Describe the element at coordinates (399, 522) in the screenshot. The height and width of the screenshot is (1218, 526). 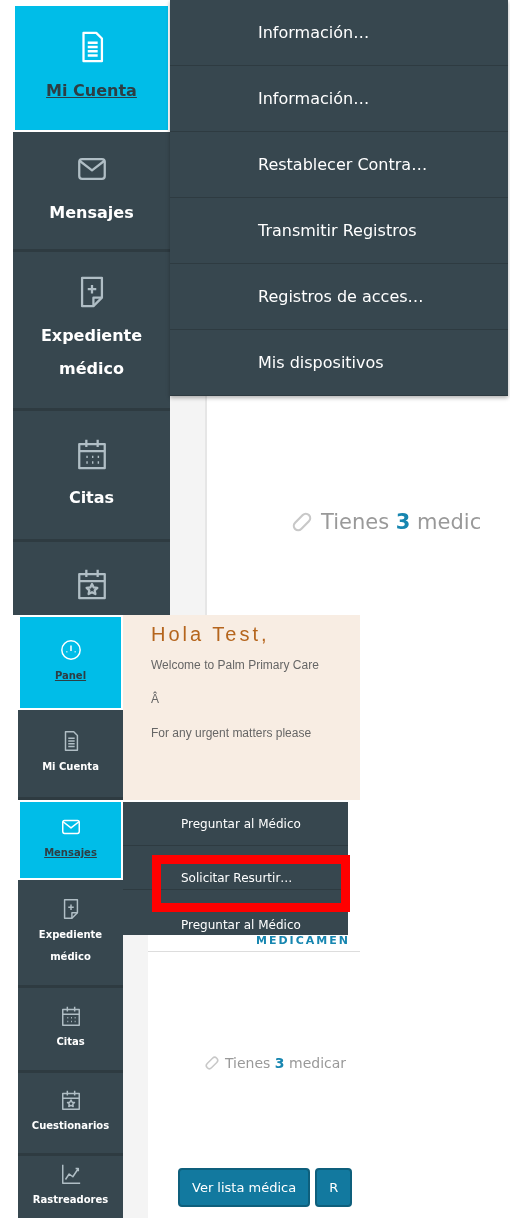
I see `medication-note: Tienes 3 medic` at that location.